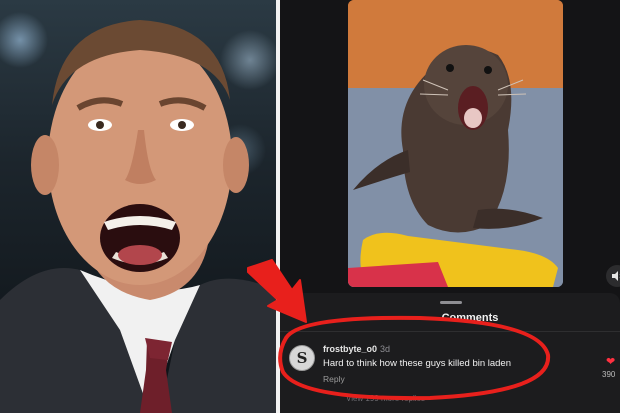  I want to click on volume-button, so click(613, 276).